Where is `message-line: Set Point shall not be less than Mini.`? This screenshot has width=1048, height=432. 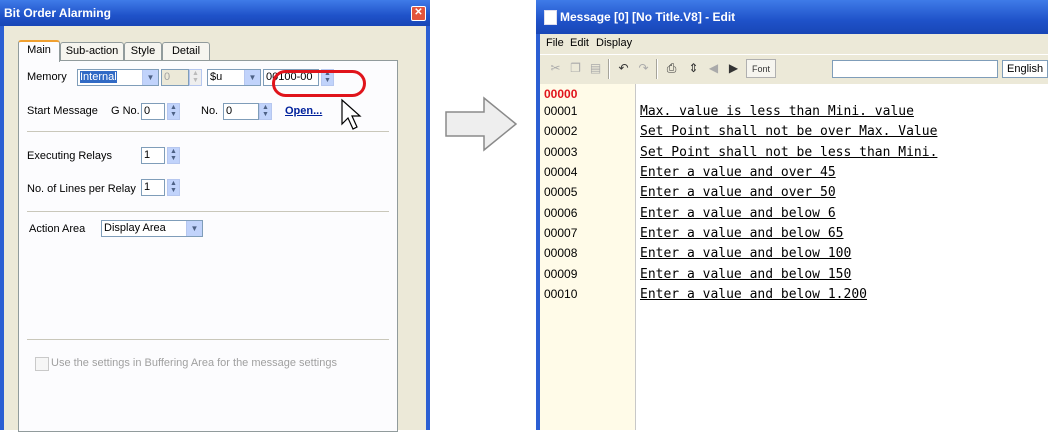
message-line: Set Point shall not be less than Mini. is located at coordinates (788, 152).